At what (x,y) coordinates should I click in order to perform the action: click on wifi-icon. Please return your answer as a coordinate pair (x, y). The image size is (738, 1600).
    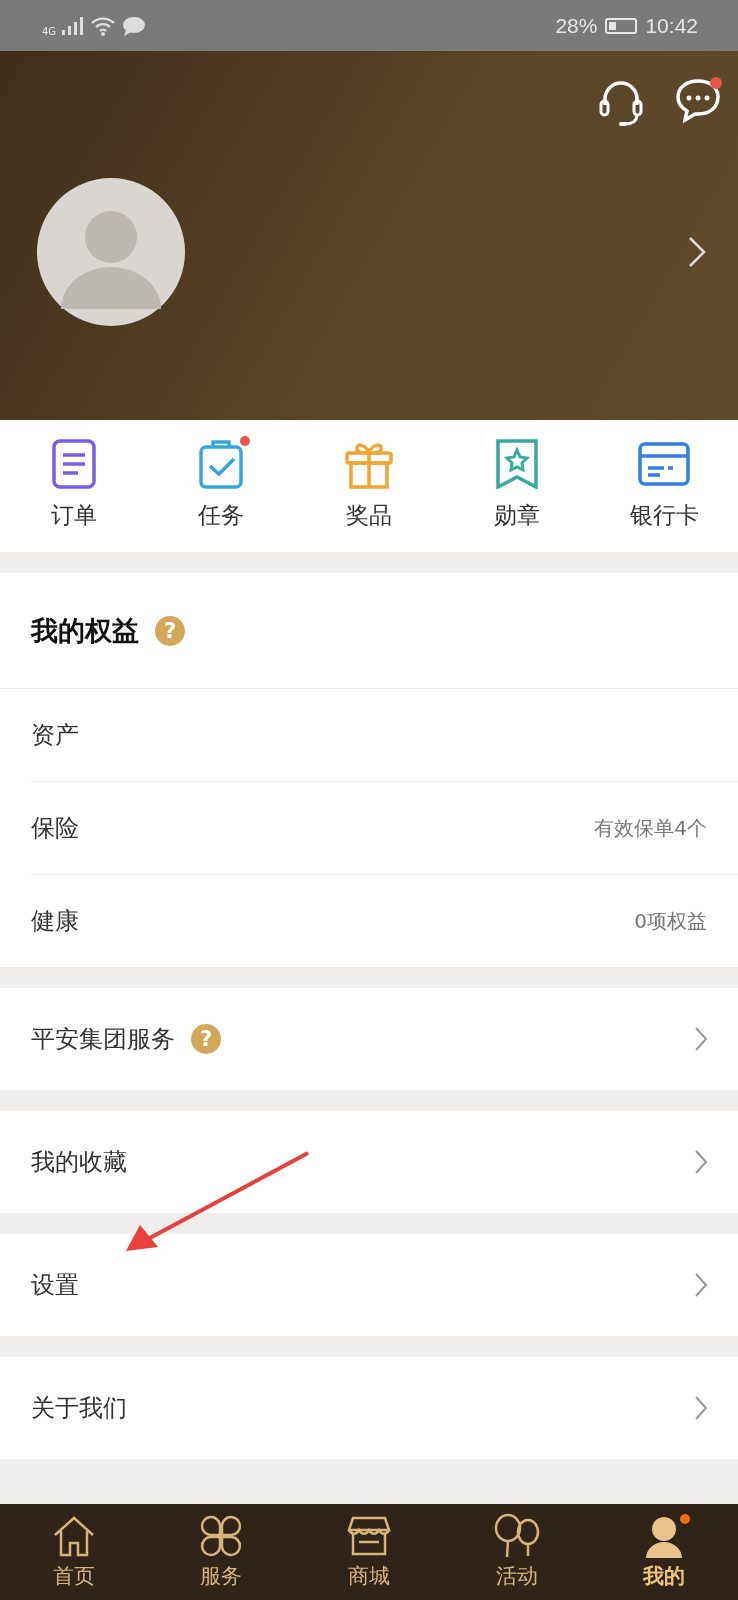
    Looking at the image, I should click on (103, 25).